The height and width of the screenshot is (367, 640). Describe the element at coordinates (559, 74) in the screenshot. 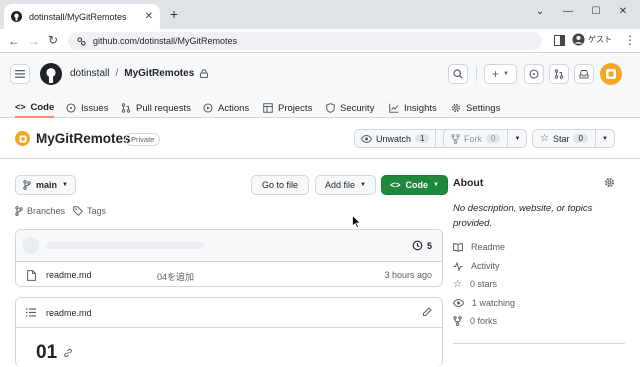

I see `pull-requests-button` at that location.